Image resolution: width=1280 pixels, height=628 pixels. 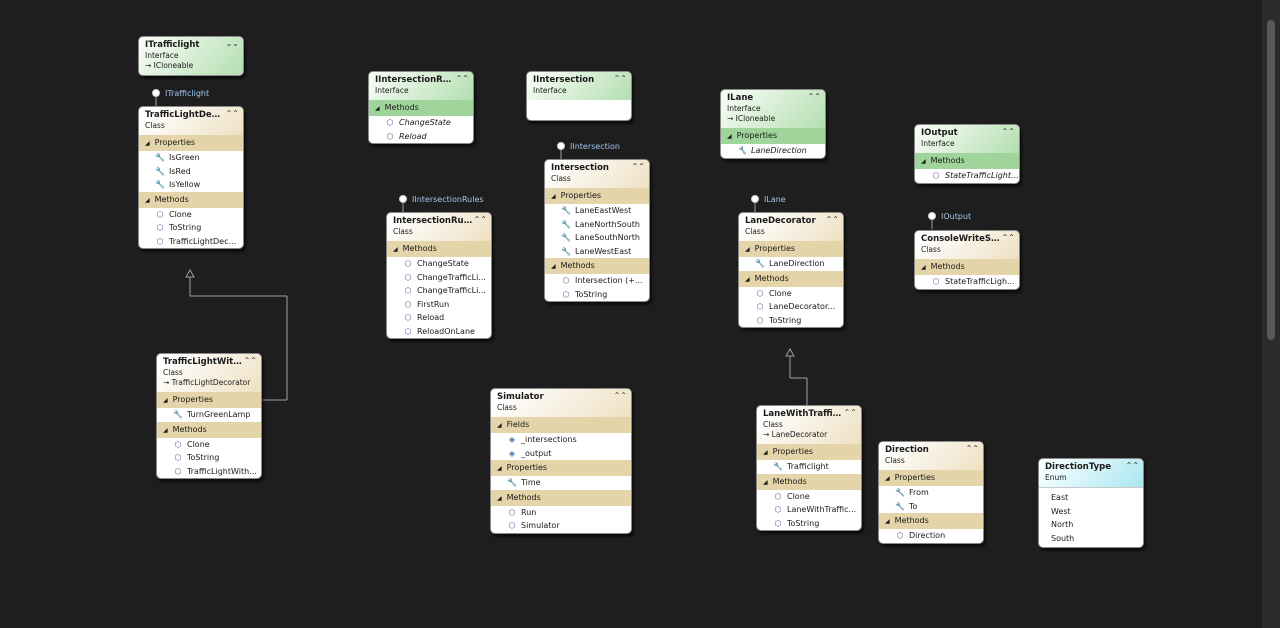 I want to click on member-row: ⬡ Run, so click(x=561, y=513).